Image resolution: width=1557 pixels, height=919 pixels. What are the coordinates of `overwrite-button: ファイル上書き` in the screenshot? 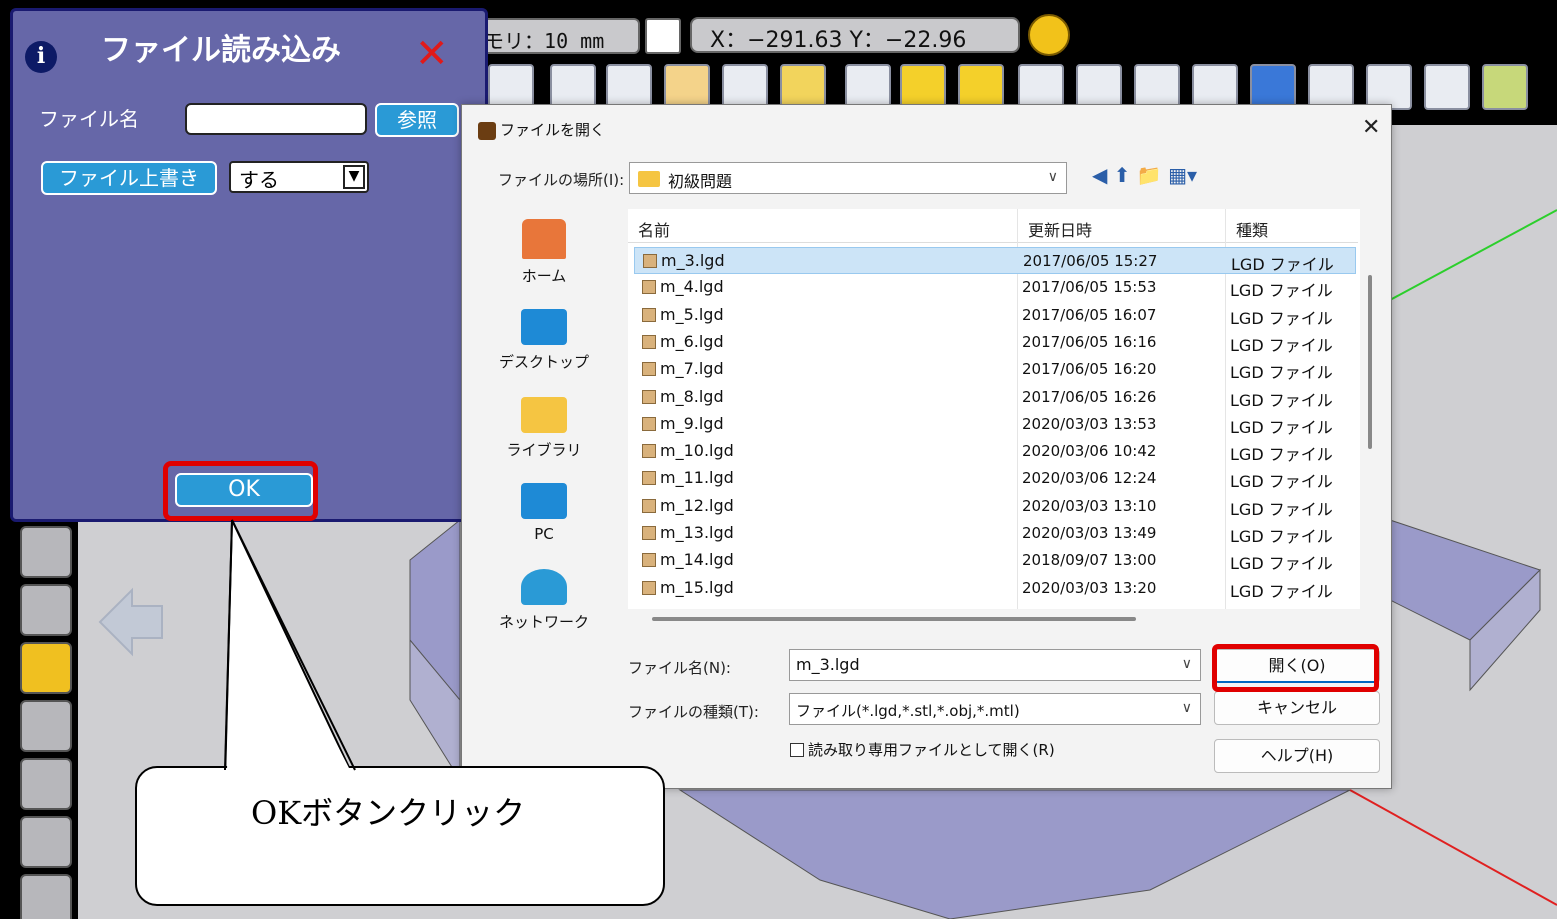 It's located at (129, 178).